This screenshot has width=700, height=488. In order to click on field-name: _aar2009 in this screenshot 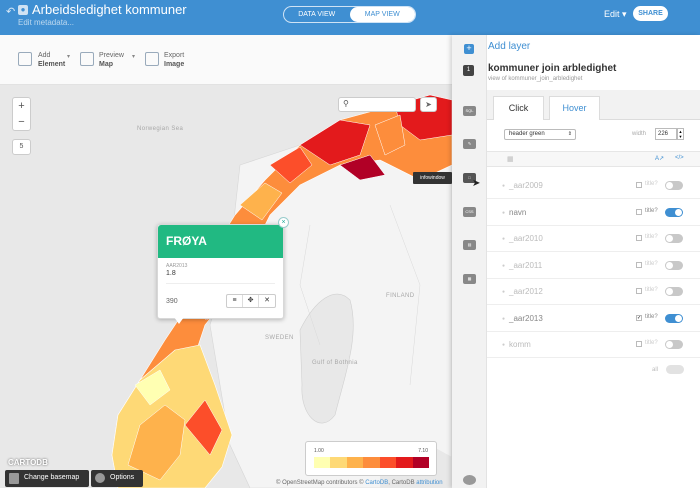, I will do `click(526, 185)`.